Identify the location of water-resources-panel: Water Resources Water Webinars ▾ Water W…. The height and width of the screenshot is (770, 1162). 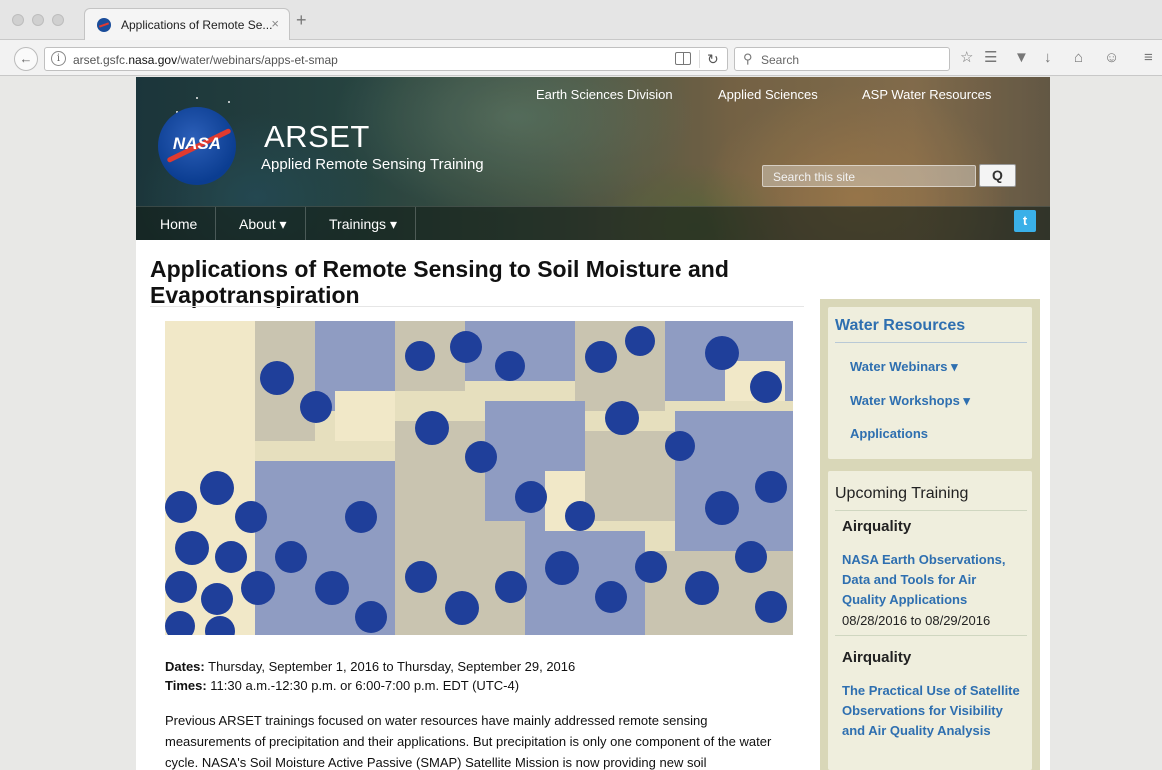
(930, 383).